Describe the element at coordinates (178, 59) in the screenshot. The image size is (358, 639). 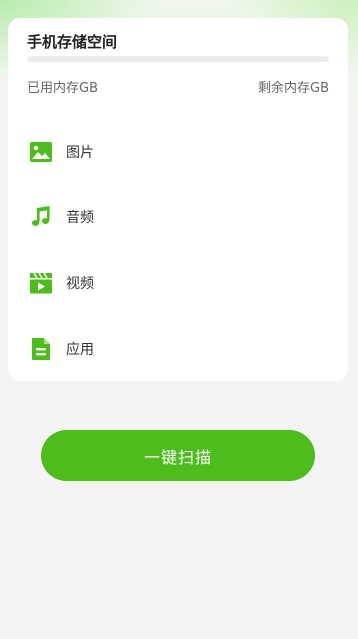
I see `storage-progress-bar` at that location.